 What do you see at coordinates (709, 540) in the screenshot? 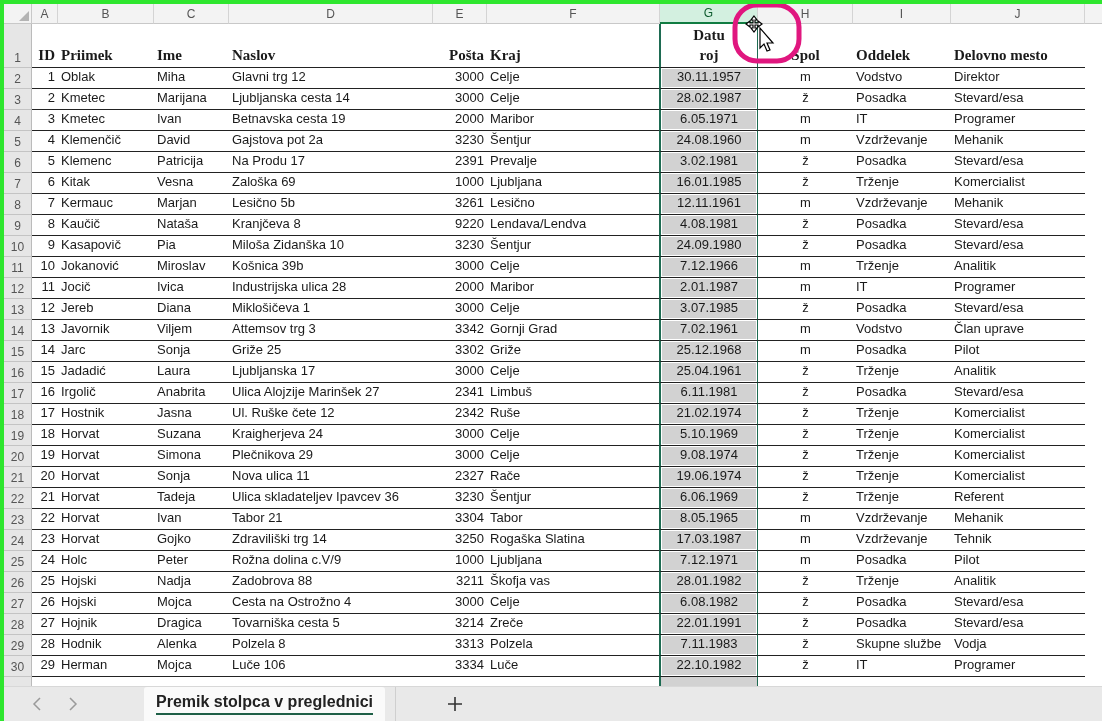
I see `table-cell: 17.03.1987` at bounding box center [709, 540].